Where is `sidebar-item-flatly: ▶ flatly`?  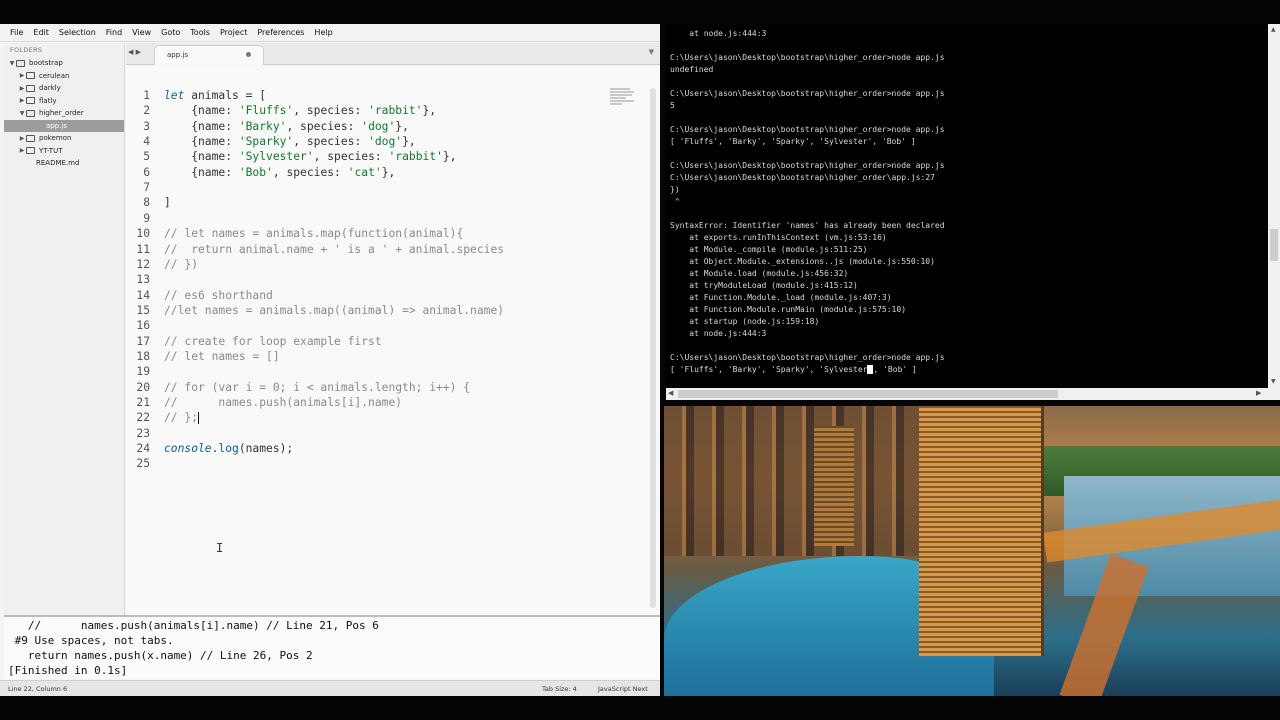 sidebar-item-flatly: ▶ flatly is located at coordinates (64, 101).